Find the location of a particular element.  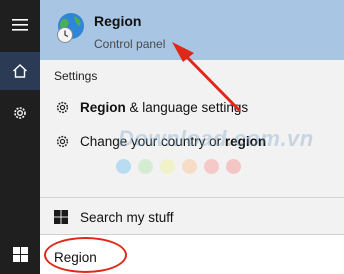

result-region-language-settings: Region & language settings is located at coordinates (151, 107).